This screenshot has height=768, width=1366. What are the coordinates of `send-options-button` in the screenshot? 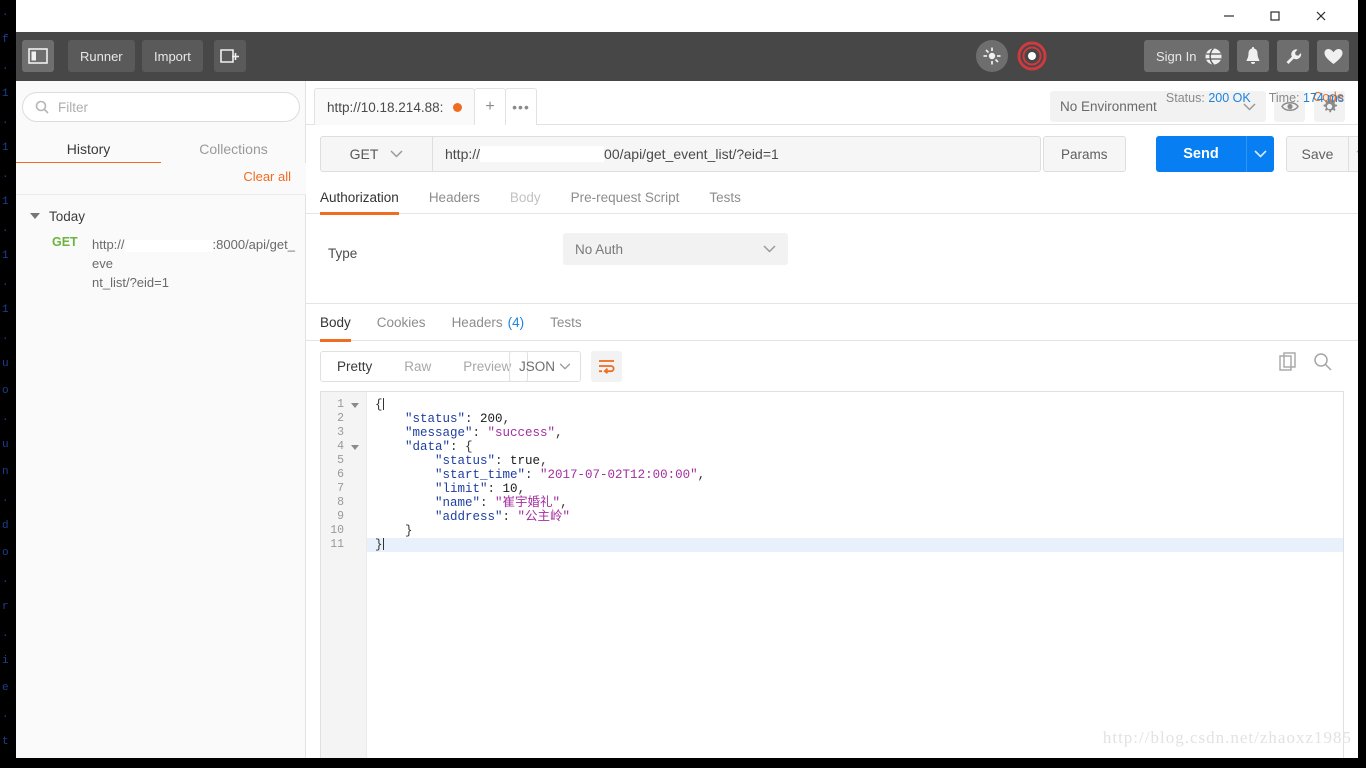 It's located at (1260, 154).